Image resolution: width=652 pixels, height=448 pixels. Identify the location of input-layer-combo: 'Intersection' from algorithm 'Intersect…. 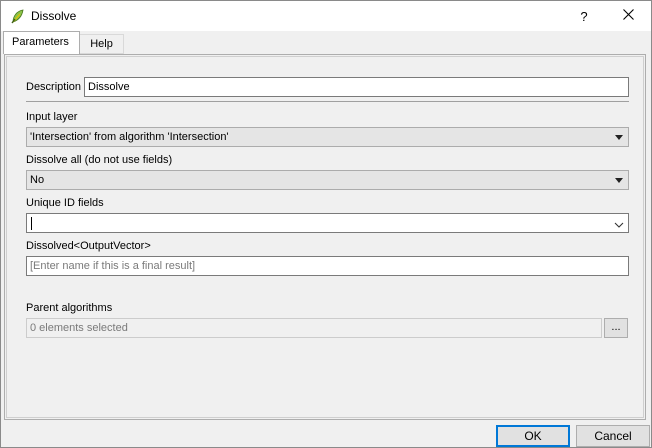
(327, 137).